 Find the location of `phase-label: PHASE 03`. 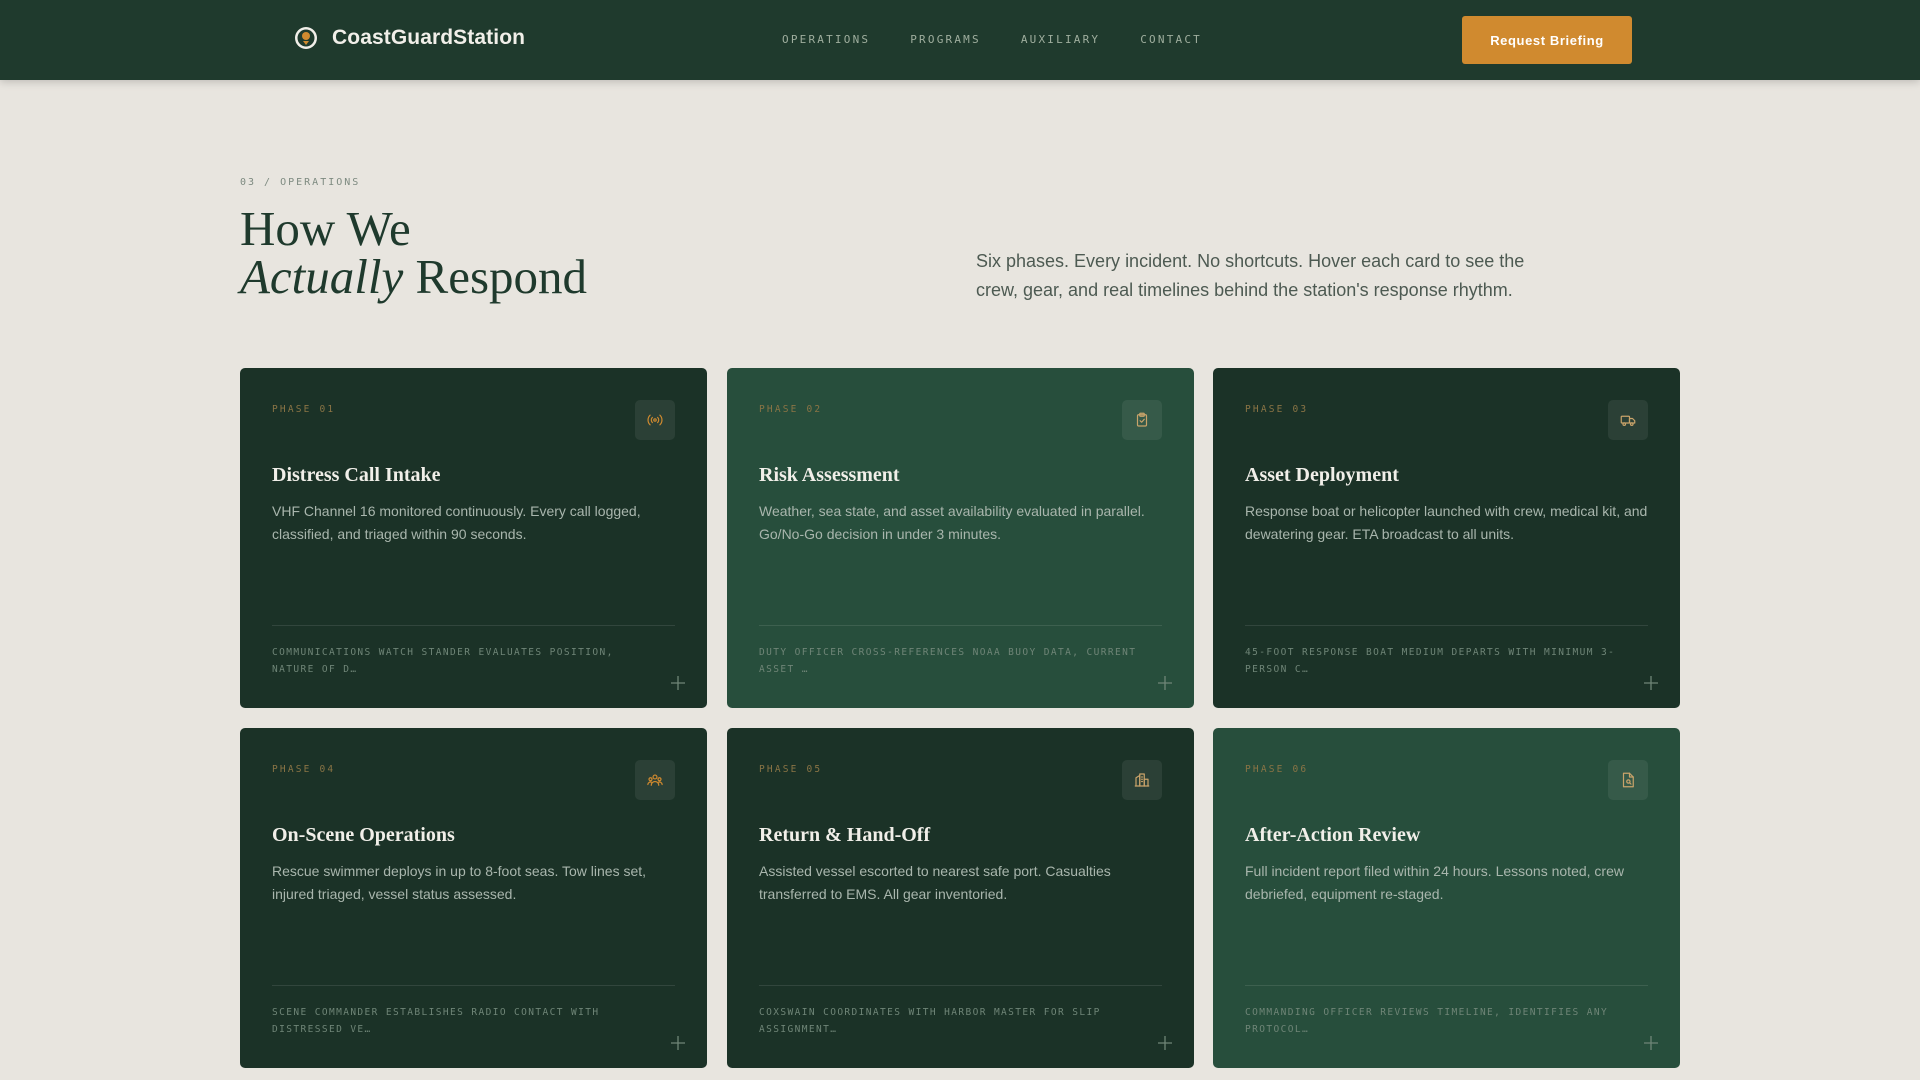

phase-label: PHASE 03 is located at coordinates (1277, 409).